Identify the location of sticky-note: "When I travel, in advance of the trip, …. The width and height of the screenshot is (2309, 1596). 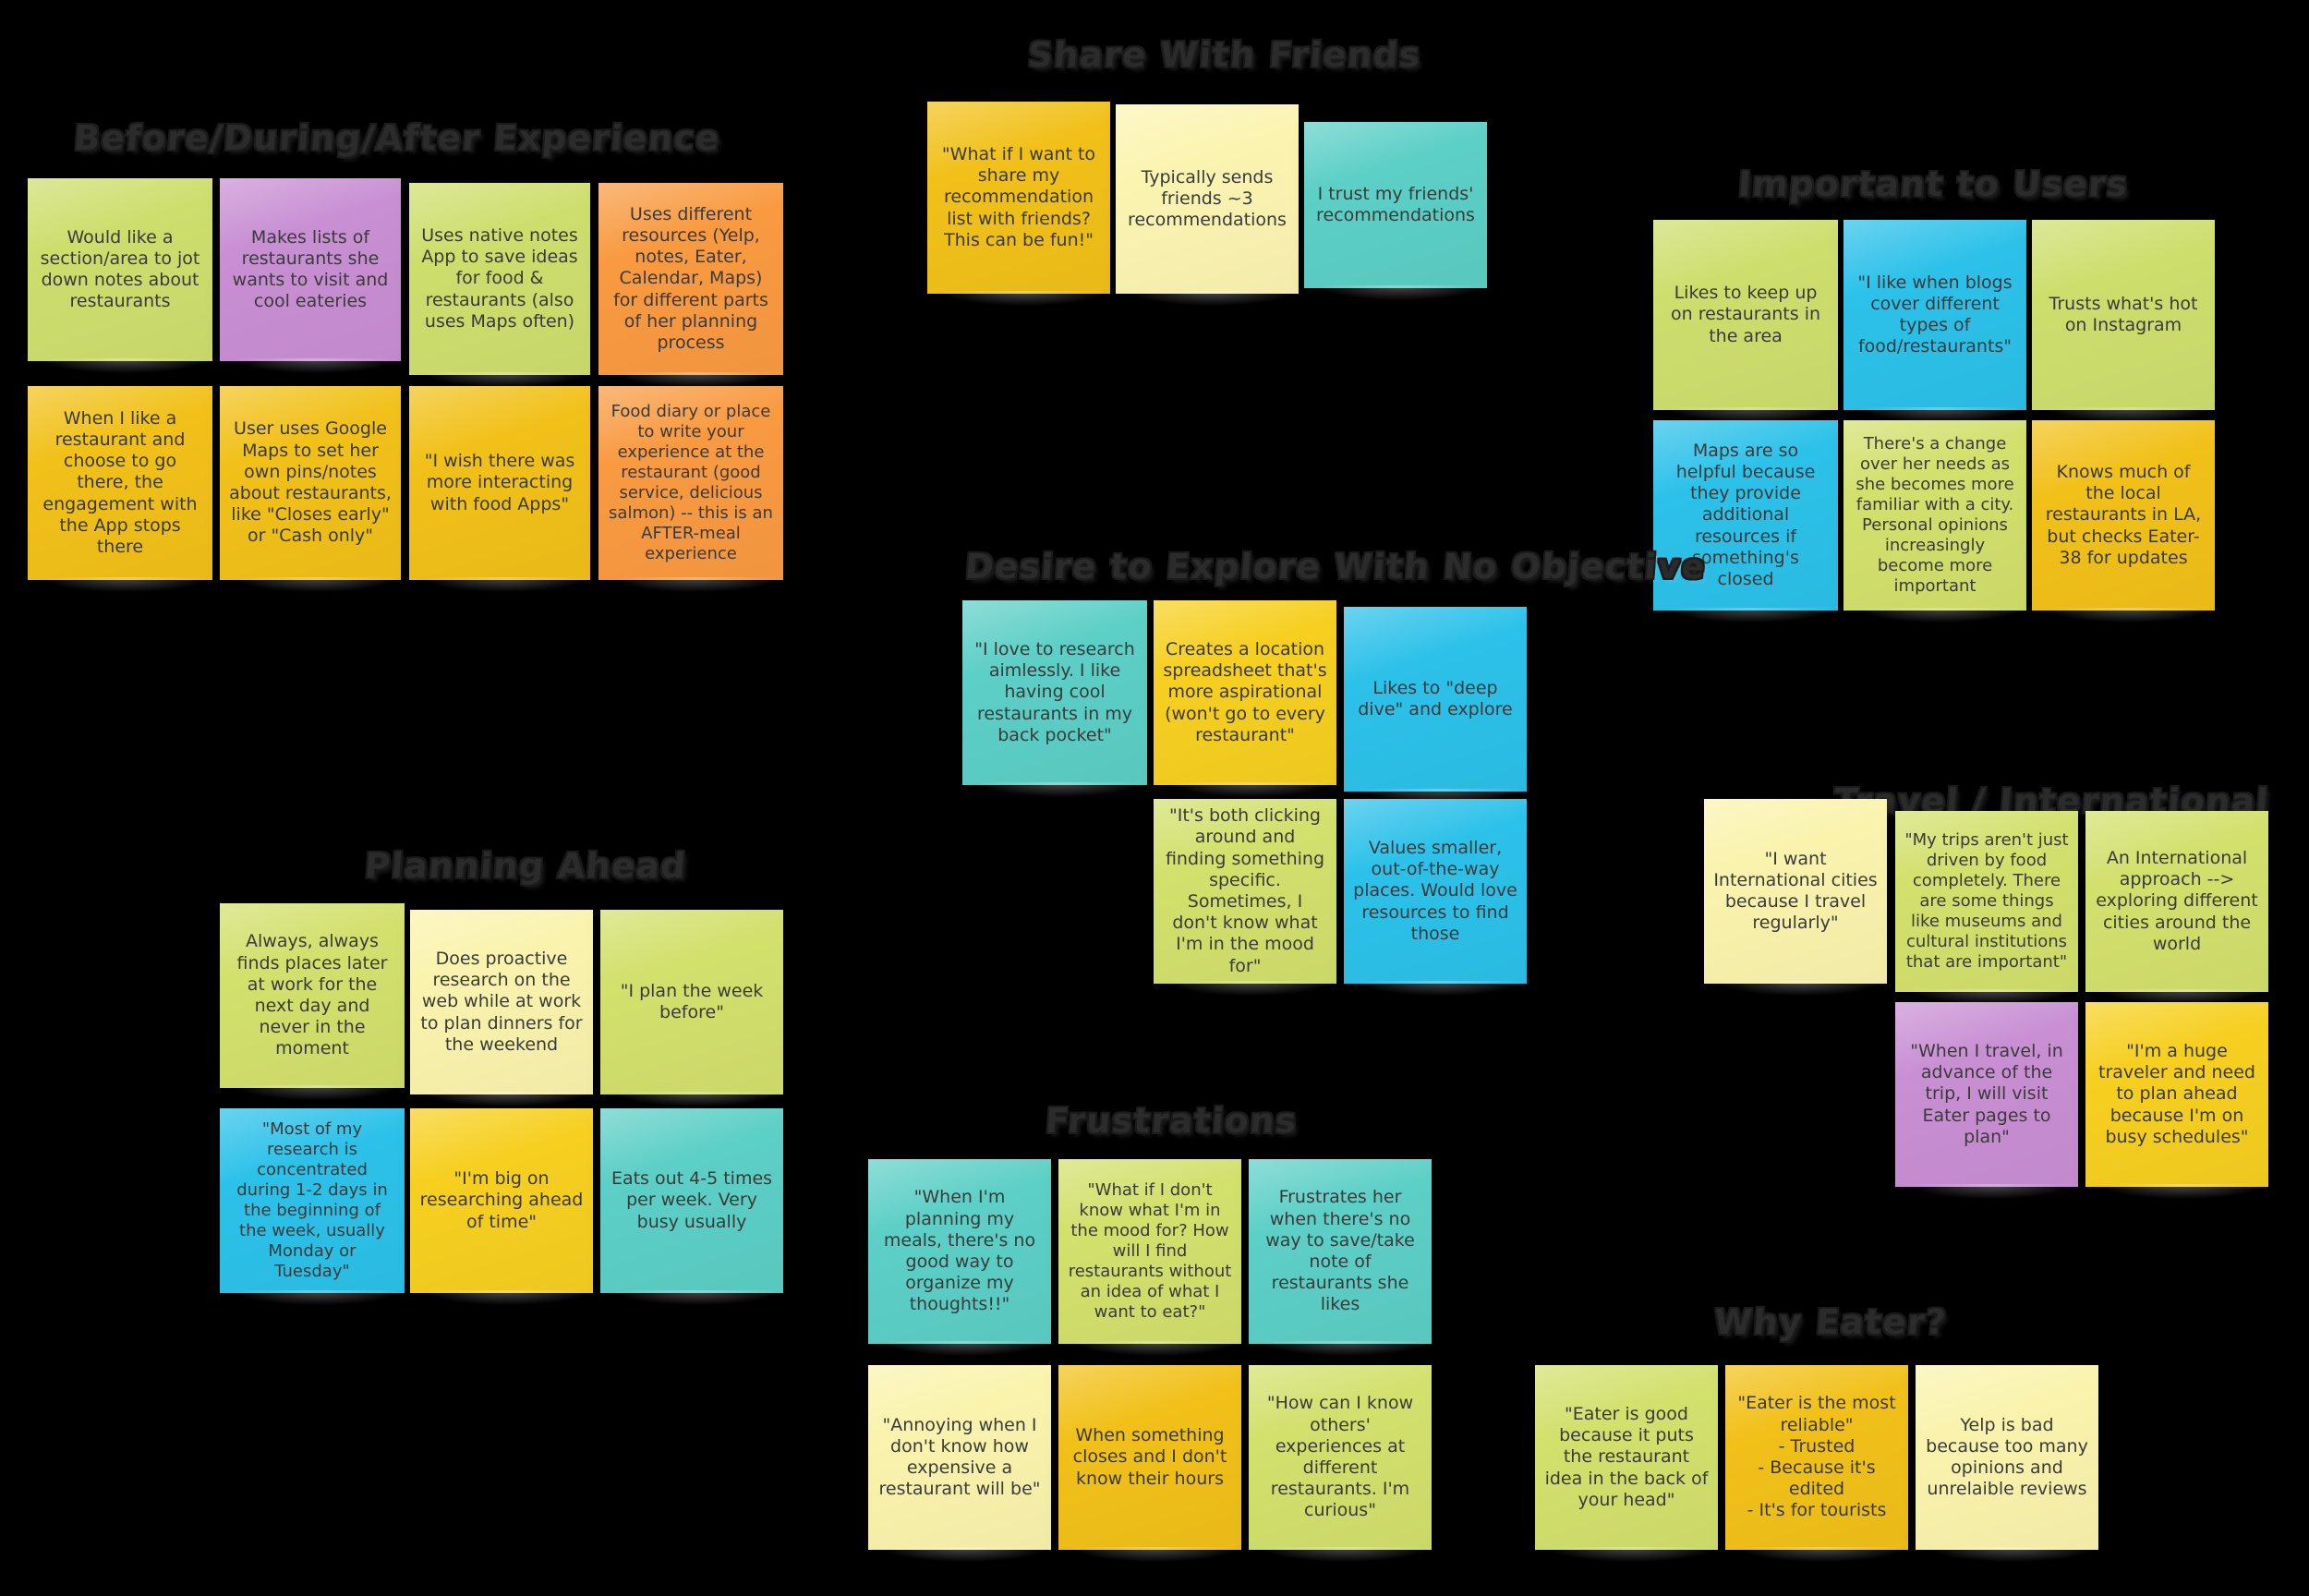
(1987, 1100).